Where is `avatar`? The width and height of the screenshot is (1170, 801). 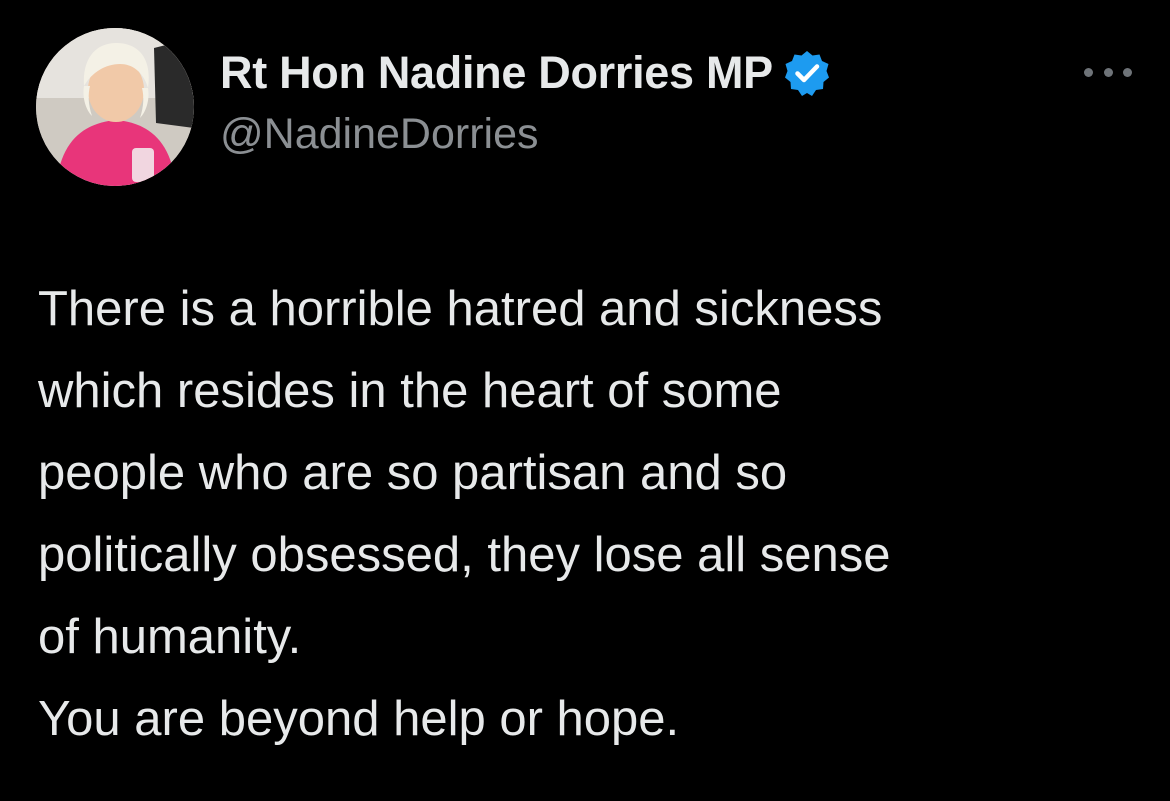
avatar is located at coordinates (115, 107).